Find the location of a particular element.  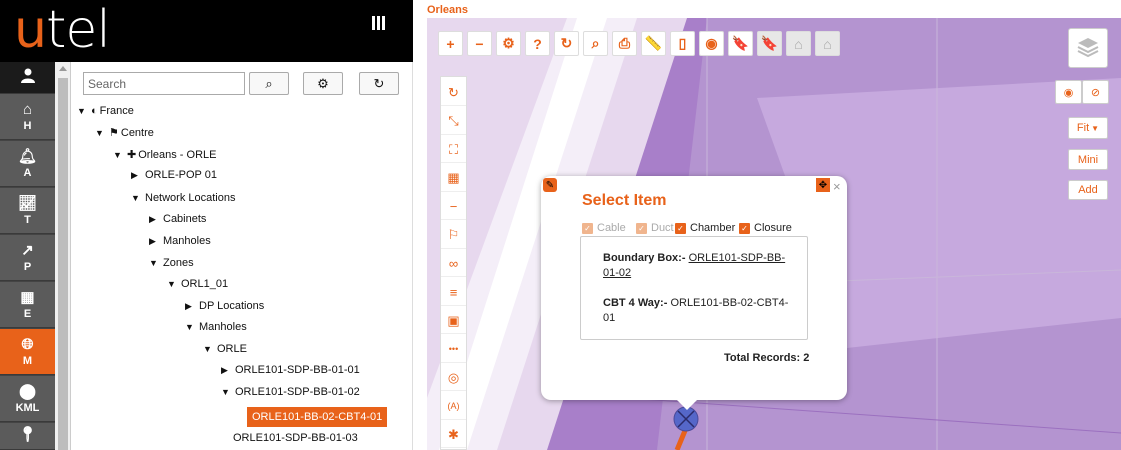

chain-tool: ∞ is located at coordinates (453, 264).